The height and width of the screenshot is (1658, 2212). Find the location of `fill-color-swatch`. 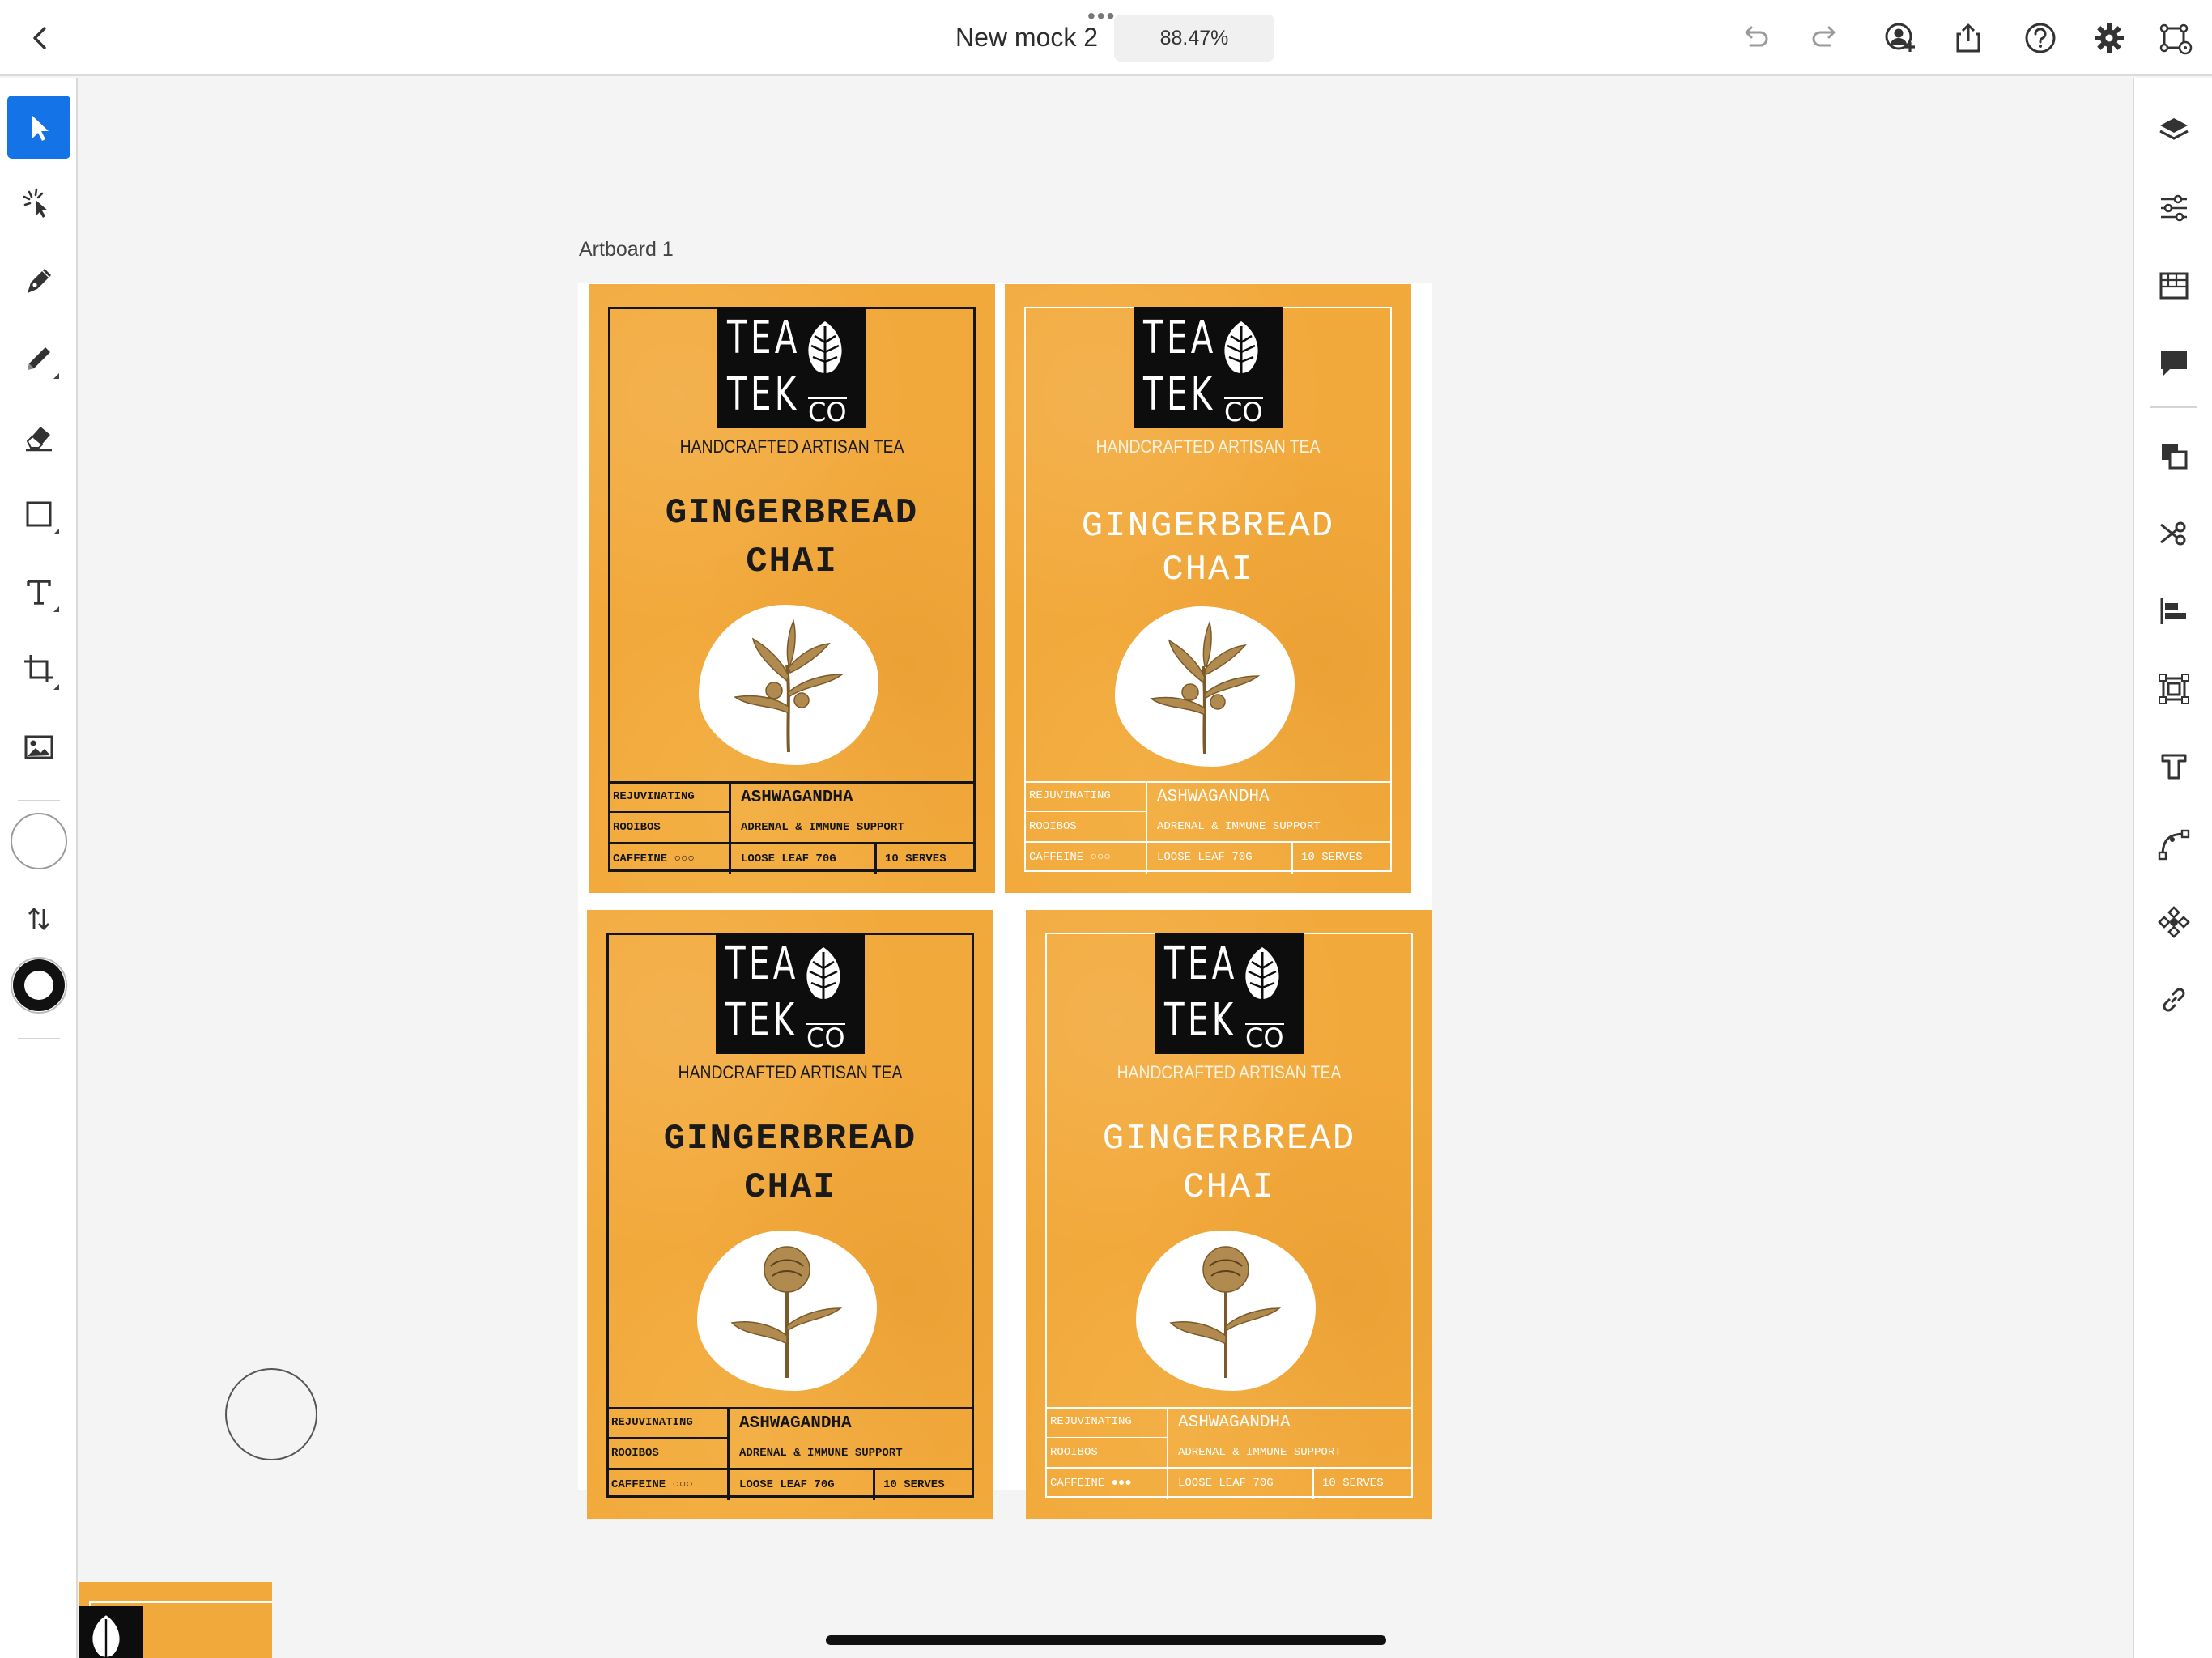

fill-color-swatch is located at coordinates (38, 841).